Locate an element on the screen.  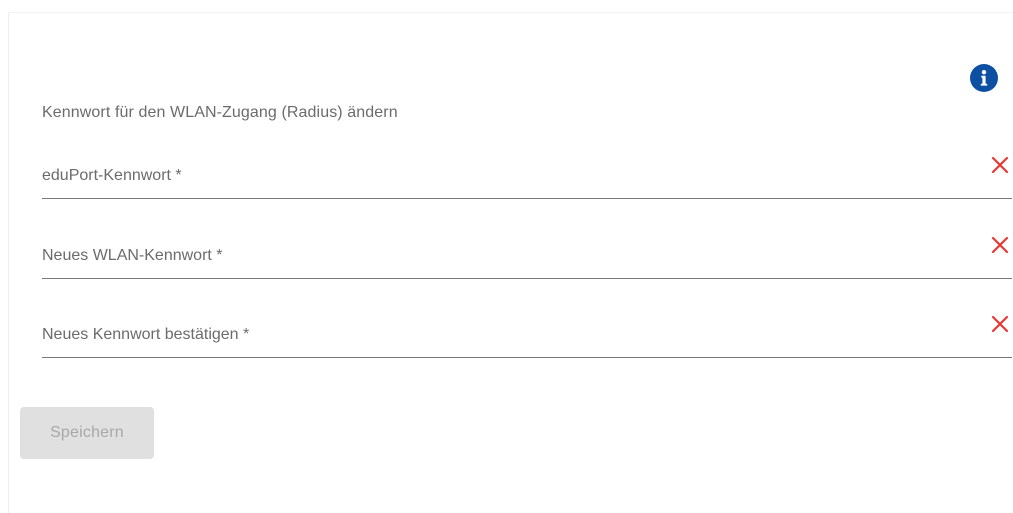
eduport-password-input is located at coordinates (507, 176).